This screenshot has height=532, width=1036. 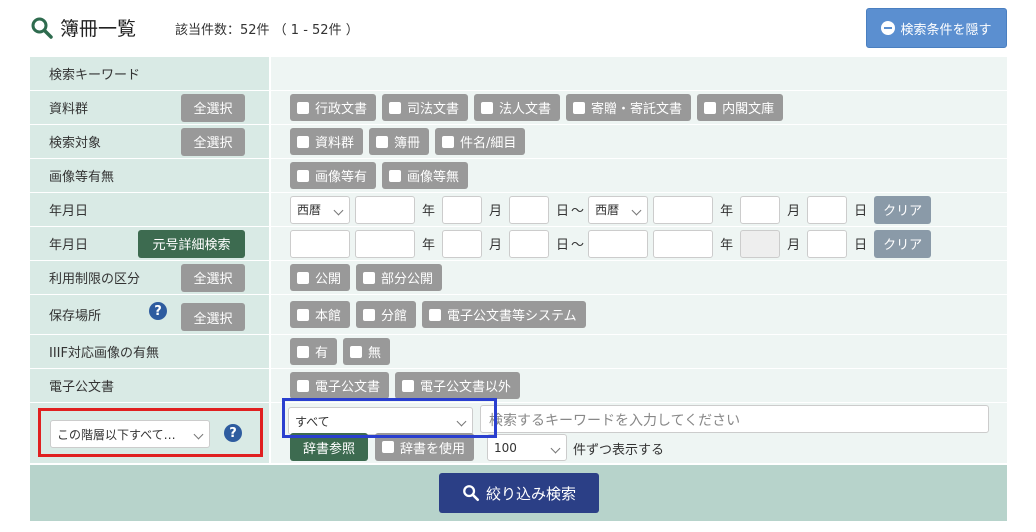 I want to click on checkbox-e-system: 電子公文書等システム, so click(x=504, y=314).